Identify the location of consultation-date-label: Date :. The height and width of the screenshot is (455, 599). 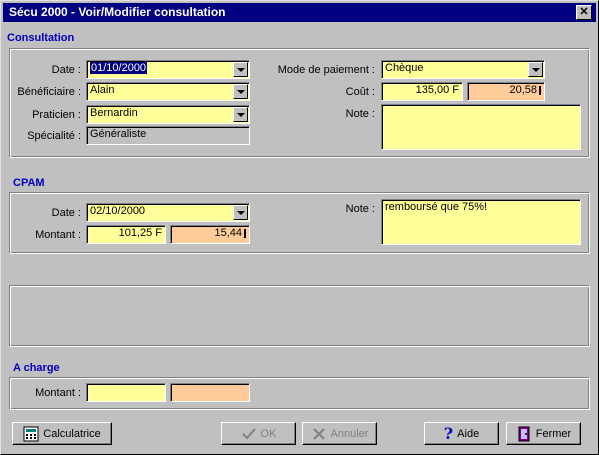
(66, 70).